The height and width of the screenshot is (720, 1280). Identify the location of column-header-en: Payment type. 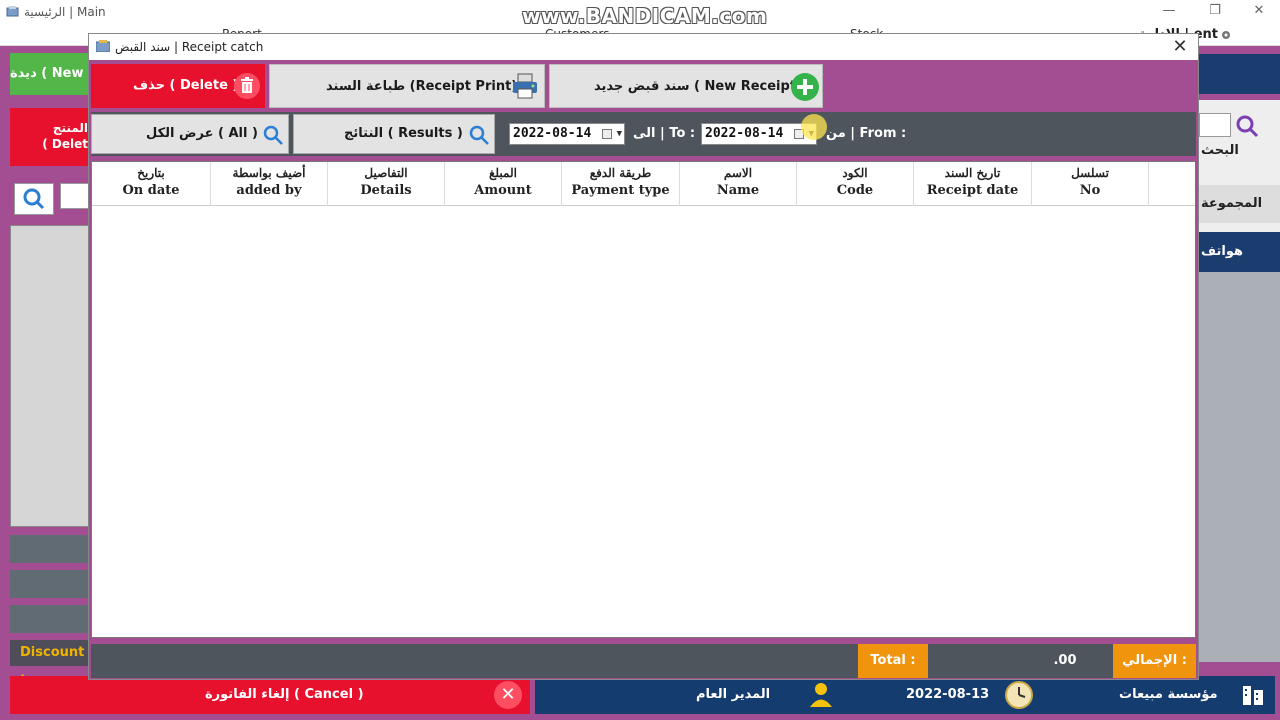
(620, 190).